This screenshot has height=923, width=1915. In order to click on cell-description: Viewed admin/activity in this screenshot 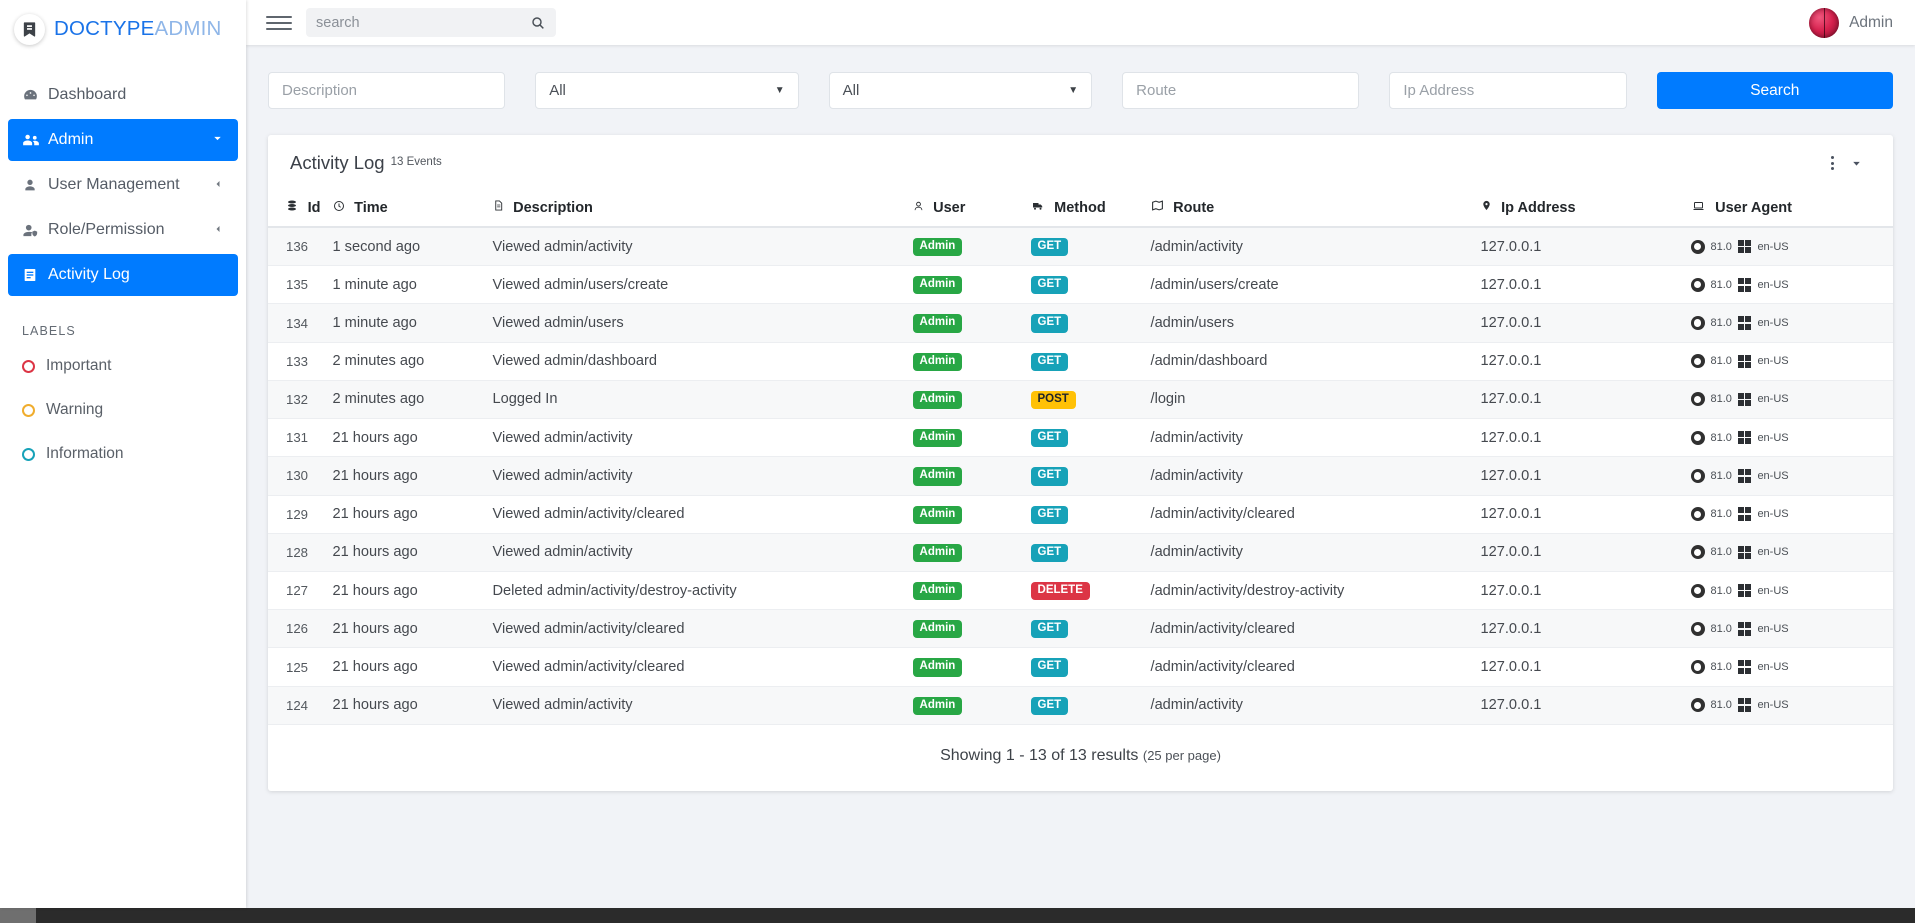, I will do `click(696, 438)`.